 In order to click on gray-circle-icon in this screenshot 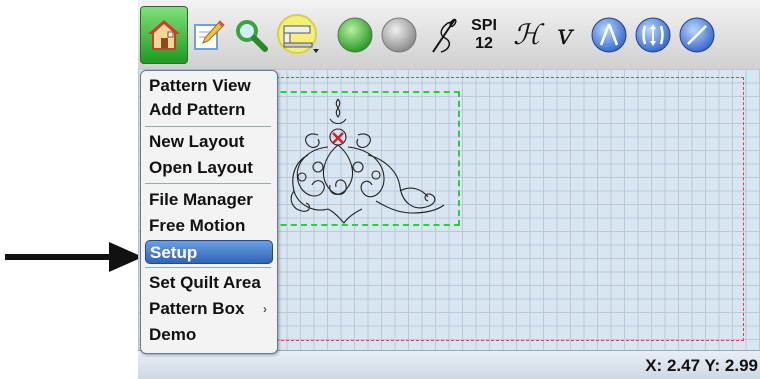, I will do `click(399, 34)`.